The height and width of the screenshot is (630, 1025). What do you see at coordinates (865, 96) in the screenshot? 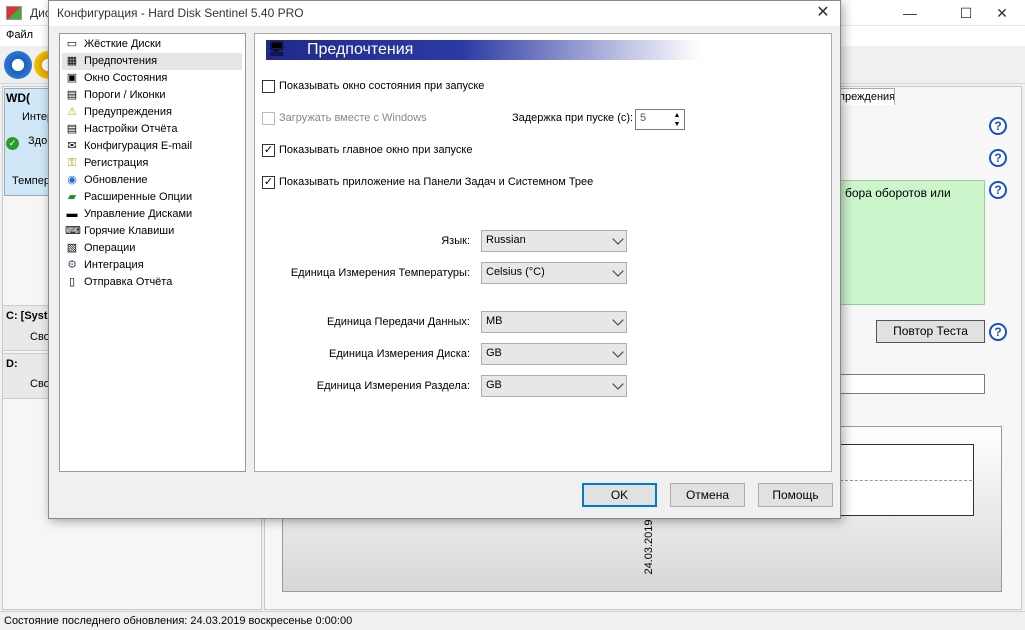
I see `tab-warnings: преждения` at bounding box center [865, 96].